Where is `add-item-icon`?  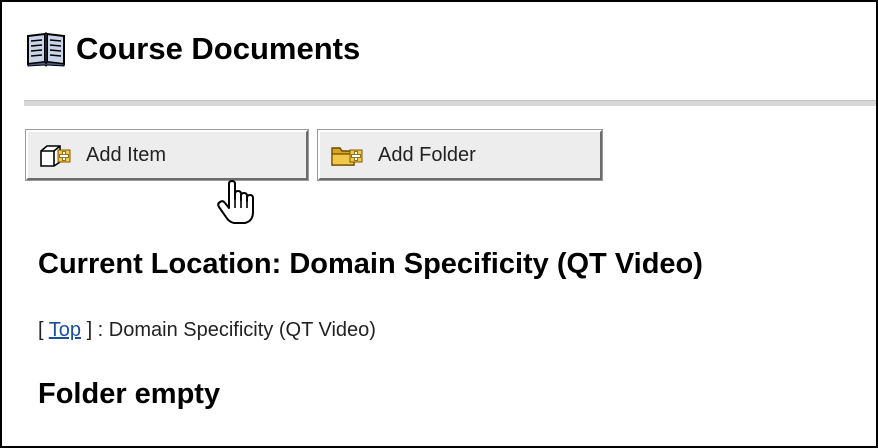 add-item-icon is located at coordinates (55, 156).